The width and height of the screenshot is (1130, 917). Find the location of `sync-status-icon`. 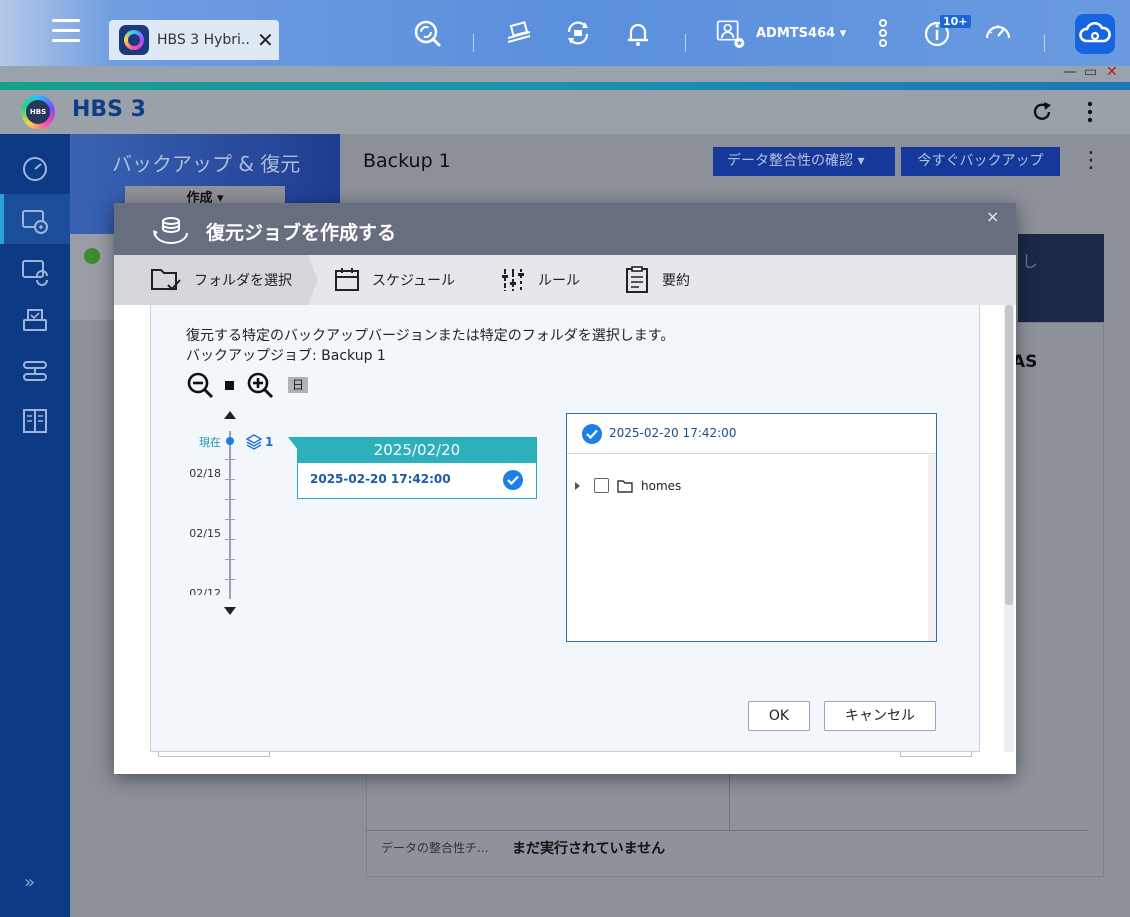

sync-status-icon is located at coordinates (578, 33).